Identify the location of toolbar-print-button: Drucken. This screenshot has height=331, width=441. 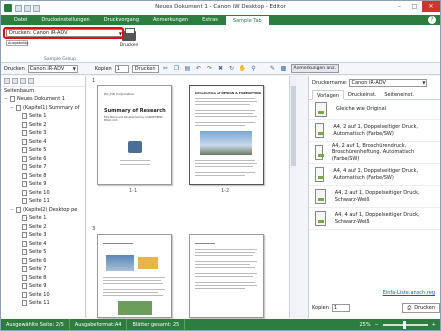
(145, 68).